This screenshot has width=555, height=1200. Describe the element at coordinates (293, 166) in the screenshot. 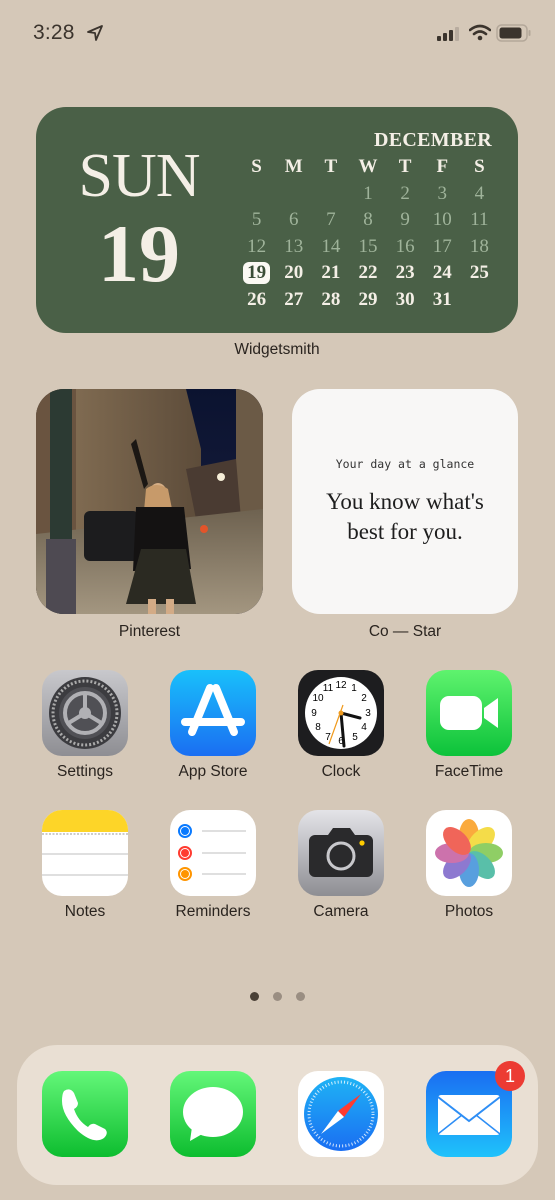

I see `calendar-weekday-header: M` at that location.